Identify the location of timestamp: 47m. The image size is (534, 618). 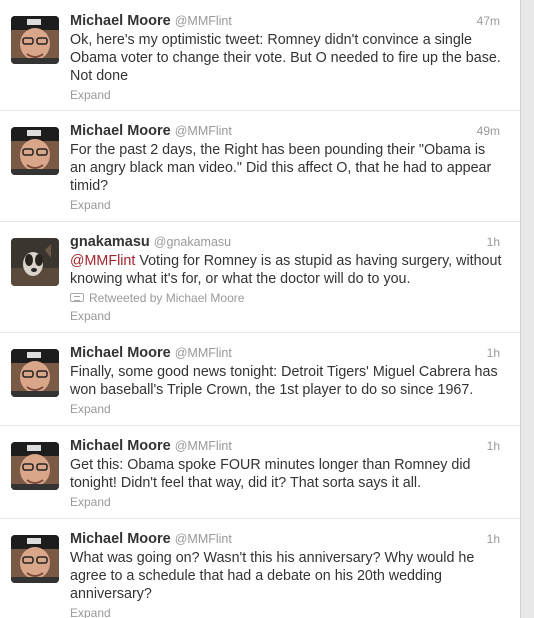
(488, 21).